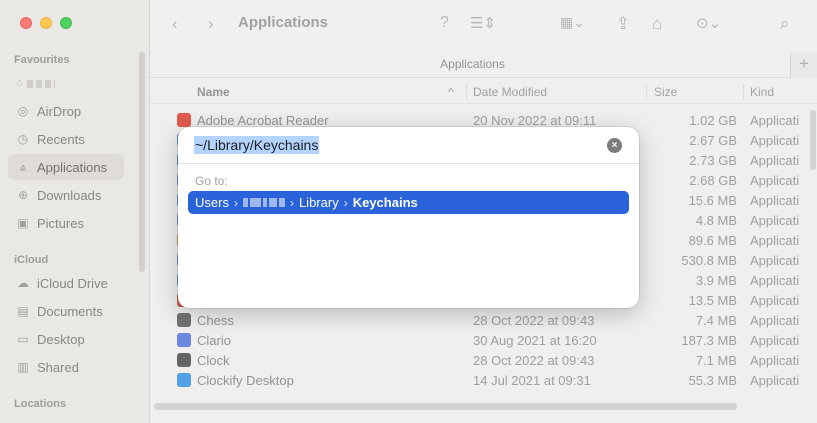 This screenshot has height=423, width=817. What do you see at coordinates (318, 202) in the screenshot?
I see `suggestion-part-library: Library` at bounding box center [318, 202].